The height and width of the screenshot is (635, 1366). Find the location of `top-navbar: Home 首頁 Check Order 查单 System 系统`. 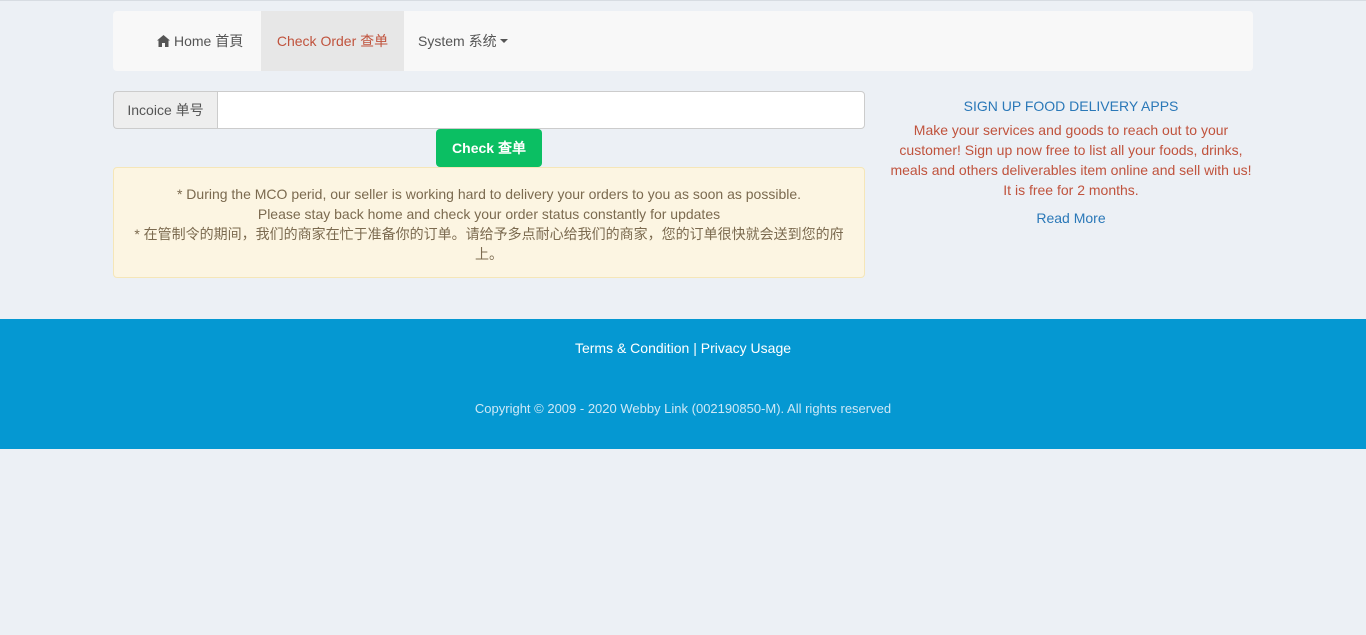

top-navbar: Home 首頁 Check Order 查单 System 系统 is located at coordinates (683, 41).